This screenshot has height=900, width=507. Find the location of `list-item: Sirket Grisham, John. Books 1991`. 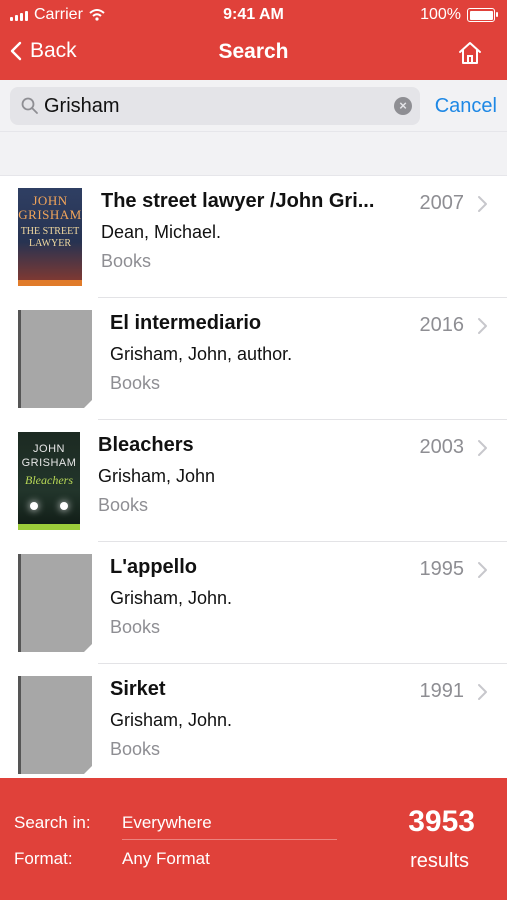

list-item: Sirket Grisham, John. Books 1991 is located at coordinates (253, 721).